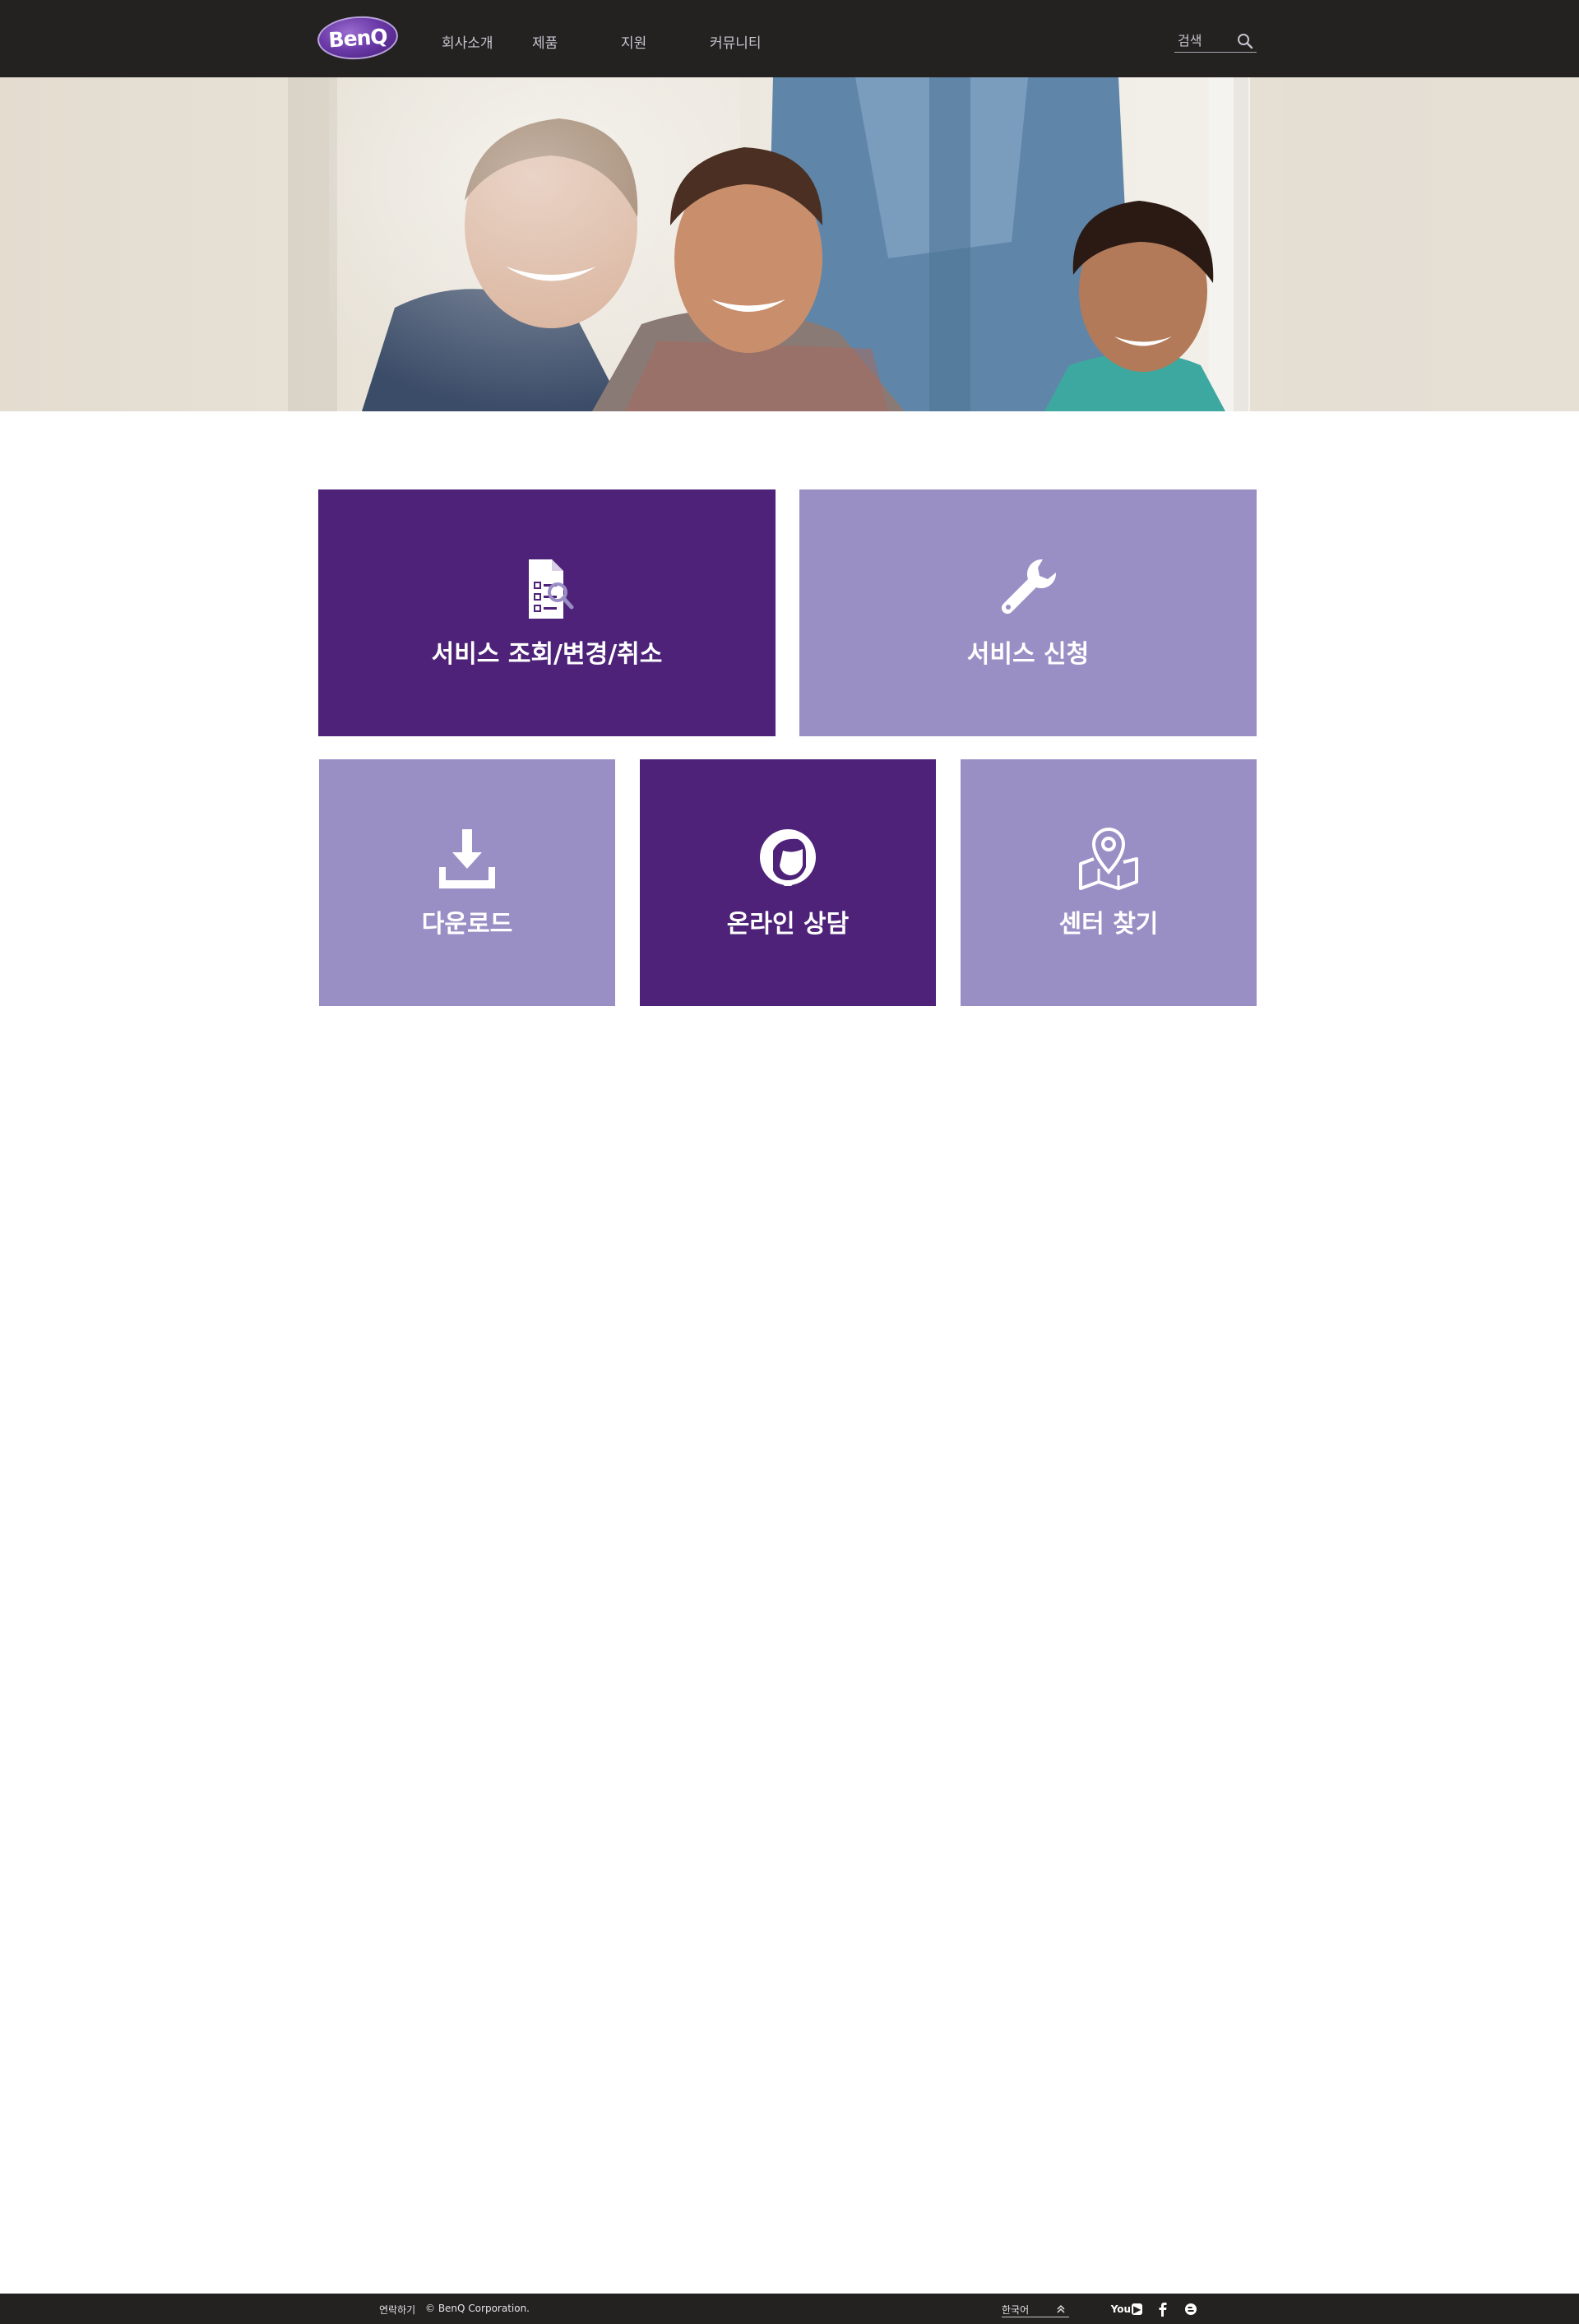  What do you see at coordinates (788, 924) in the screenshot?
I see `tile-label: 온라인 상담` at bounding box center [788, 924].